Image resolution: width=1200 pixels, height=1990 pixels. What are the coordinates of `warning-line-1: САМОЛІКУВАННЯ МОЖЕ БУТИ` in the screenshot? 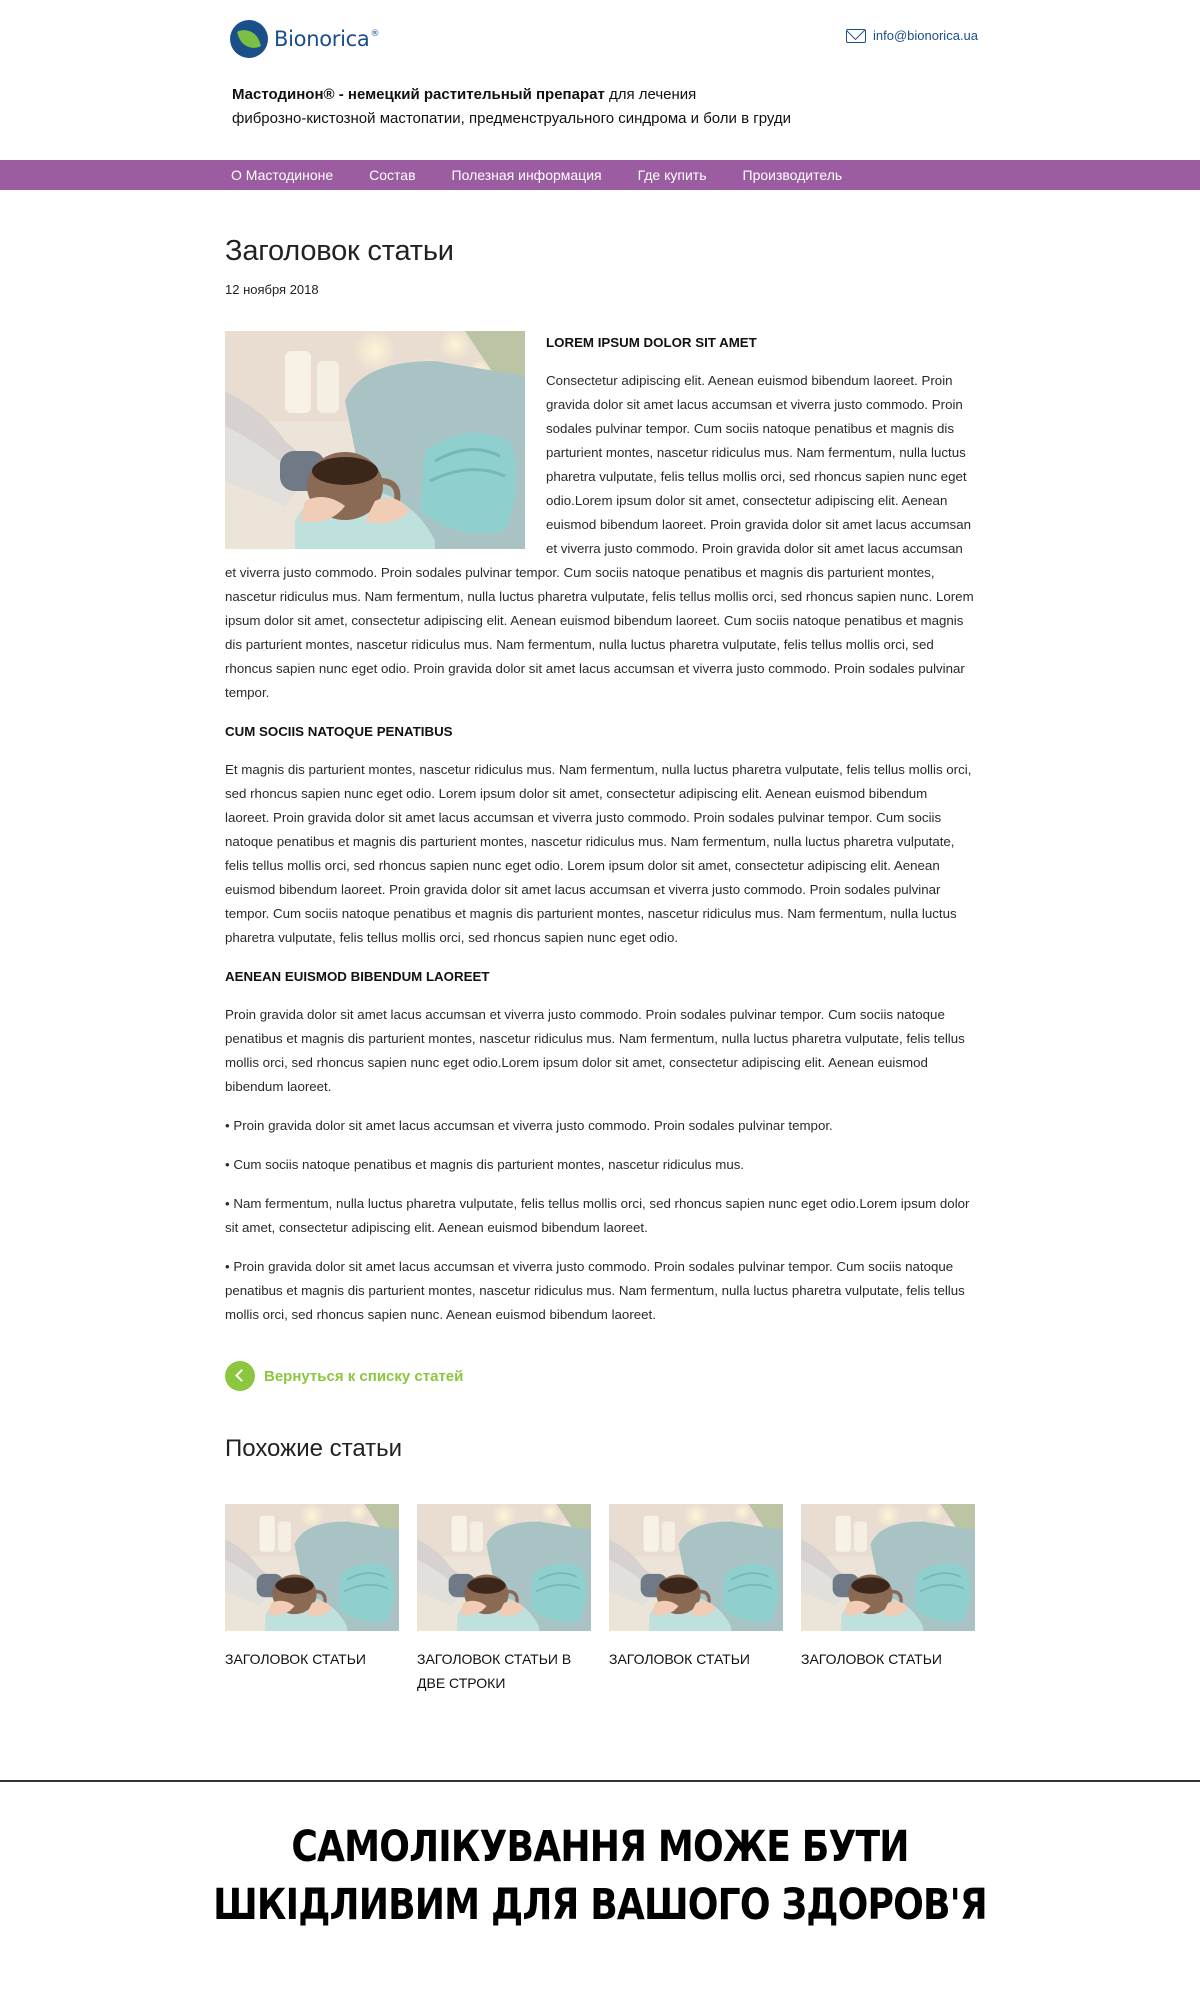 It's located at (600, 1847).